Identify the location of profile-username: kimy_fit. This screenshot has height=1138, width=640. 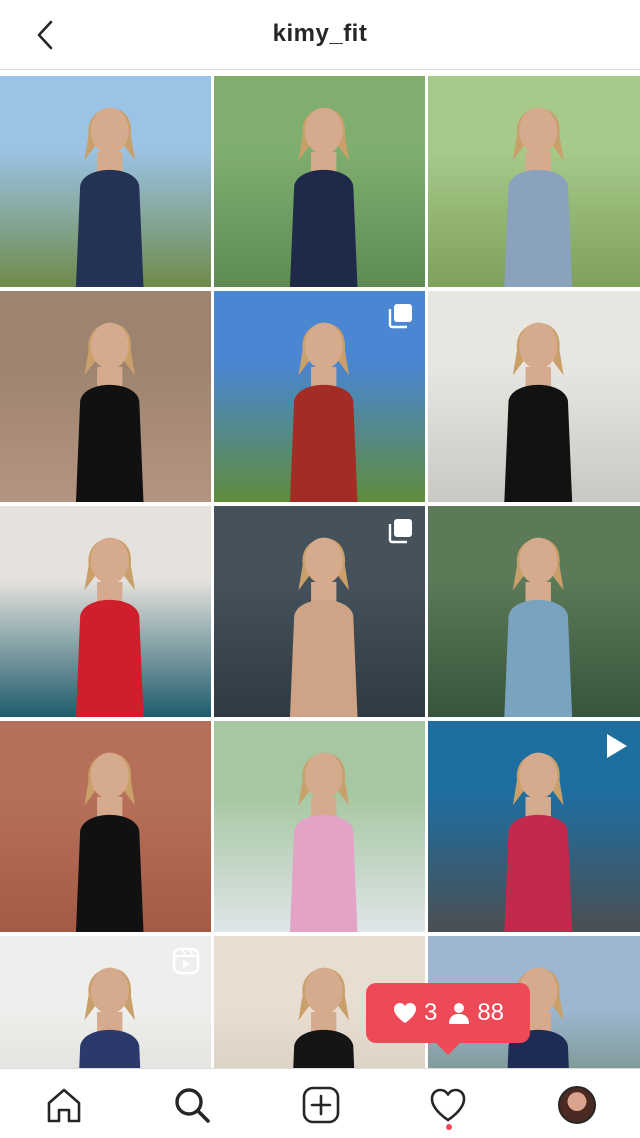
(320, 34).